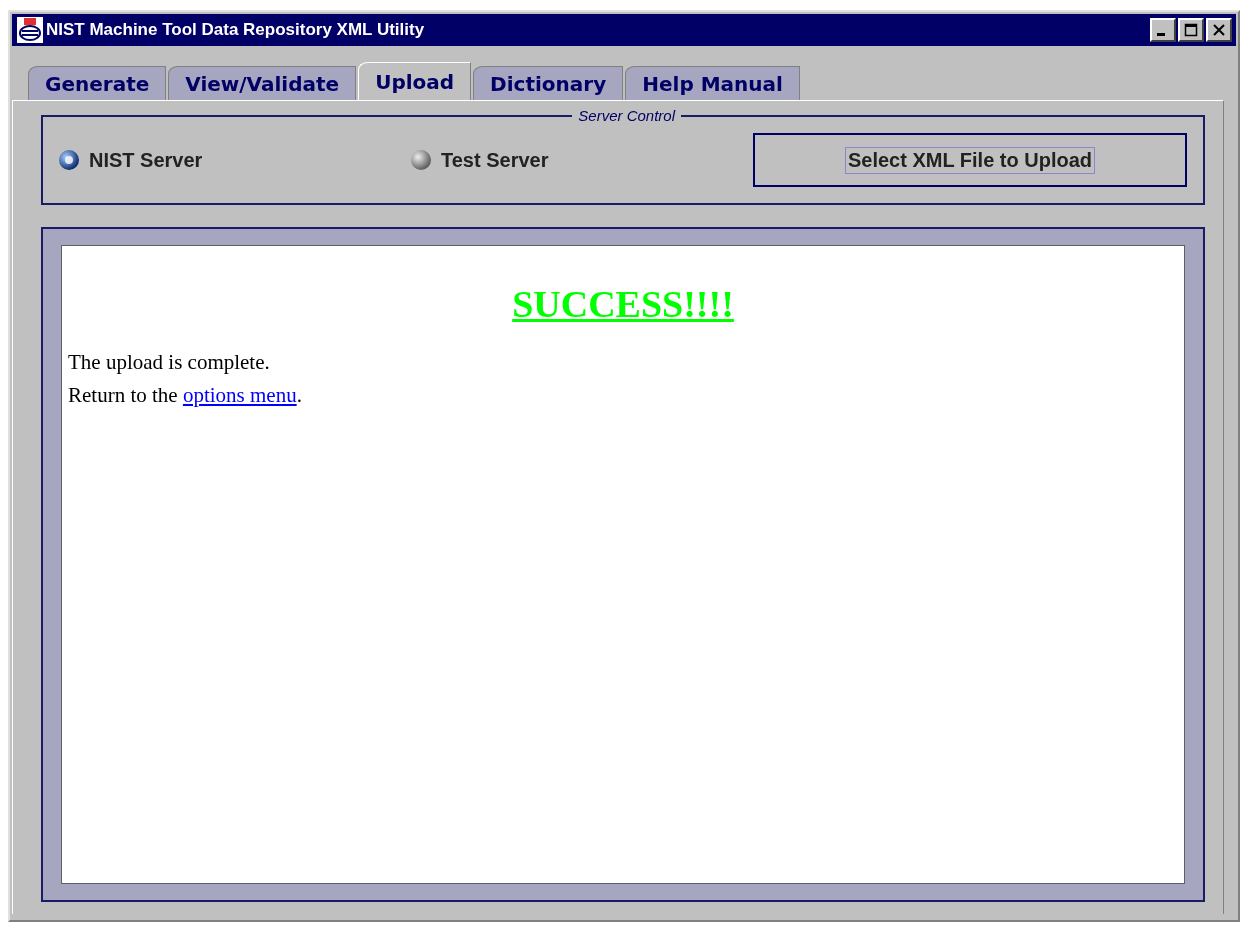 This screenshot has width=1250, height=928. I want to click on select-file-button: Select XML File to Upload, so click(970, 160).